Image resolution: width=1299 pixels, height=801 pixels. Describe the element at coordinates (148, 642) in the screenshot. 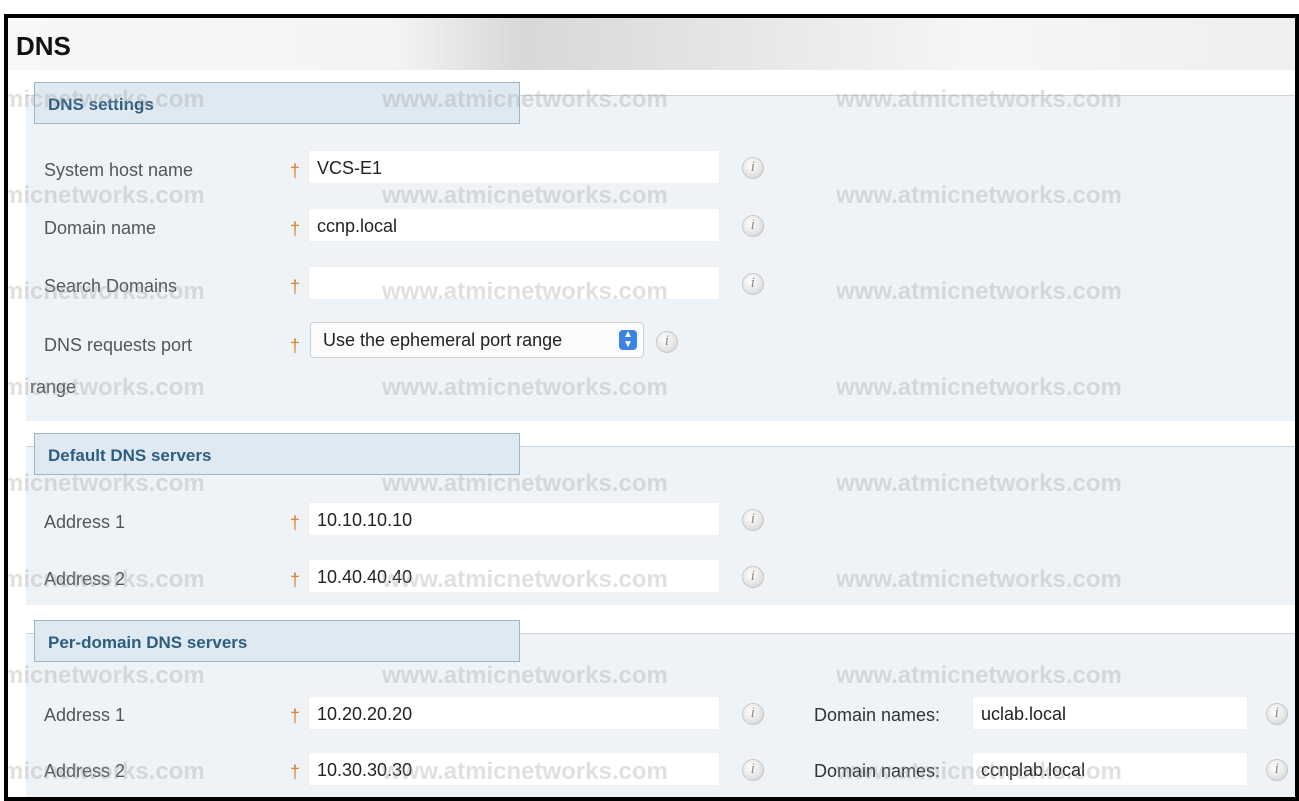

I see `legend-label: Per-domain DNS servers` at that location.